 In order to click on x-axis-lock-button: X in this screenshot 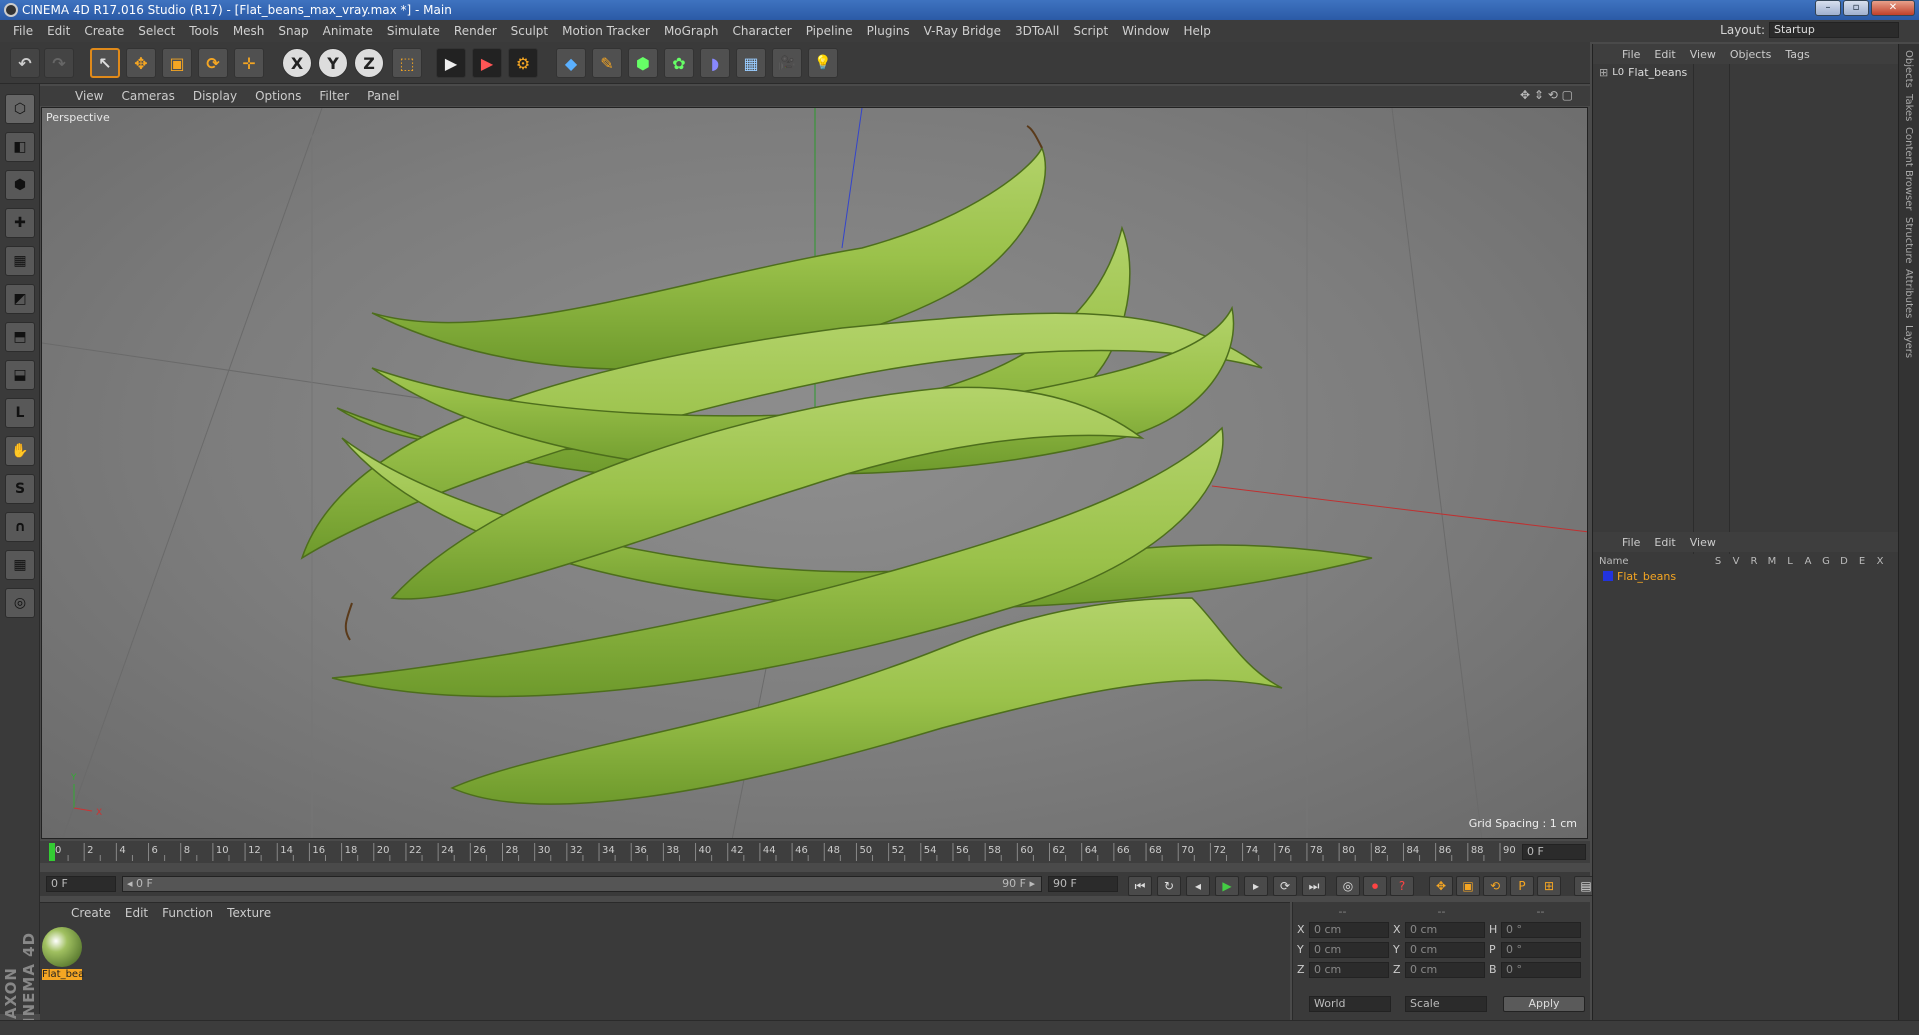, I will do `click(297, 63)`.